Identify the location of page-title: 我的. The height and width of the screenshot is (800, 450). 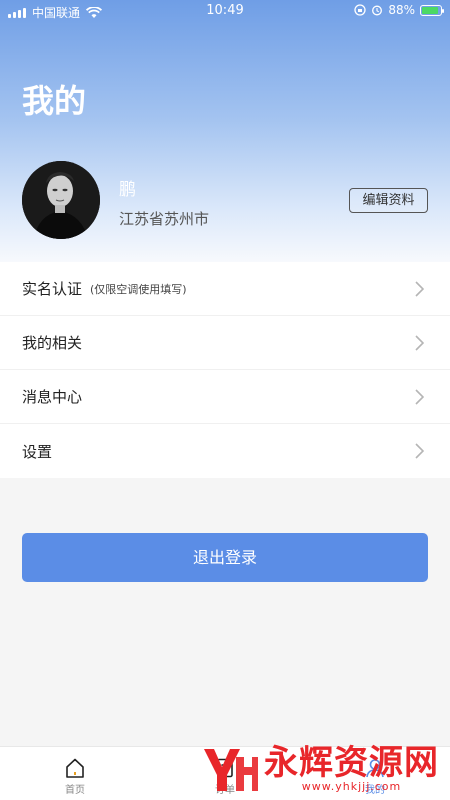
(54, 101).